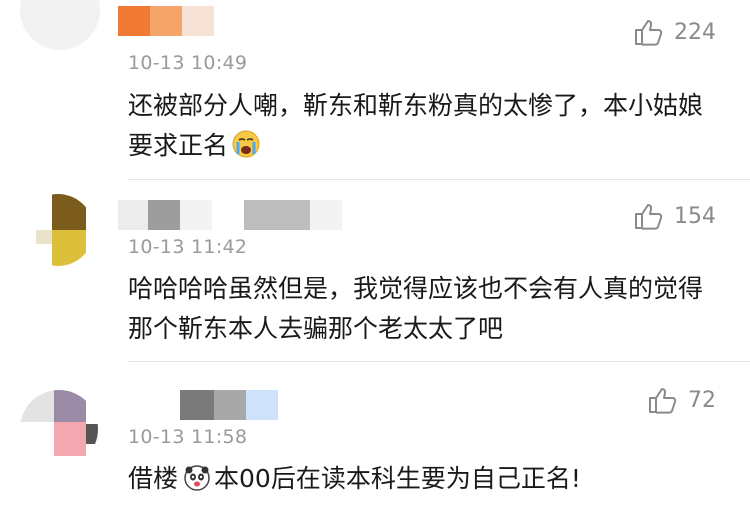 This screenshot has width=750, height=508. I want to click on timestamp: 10-13 10:49, so click(188, 63).